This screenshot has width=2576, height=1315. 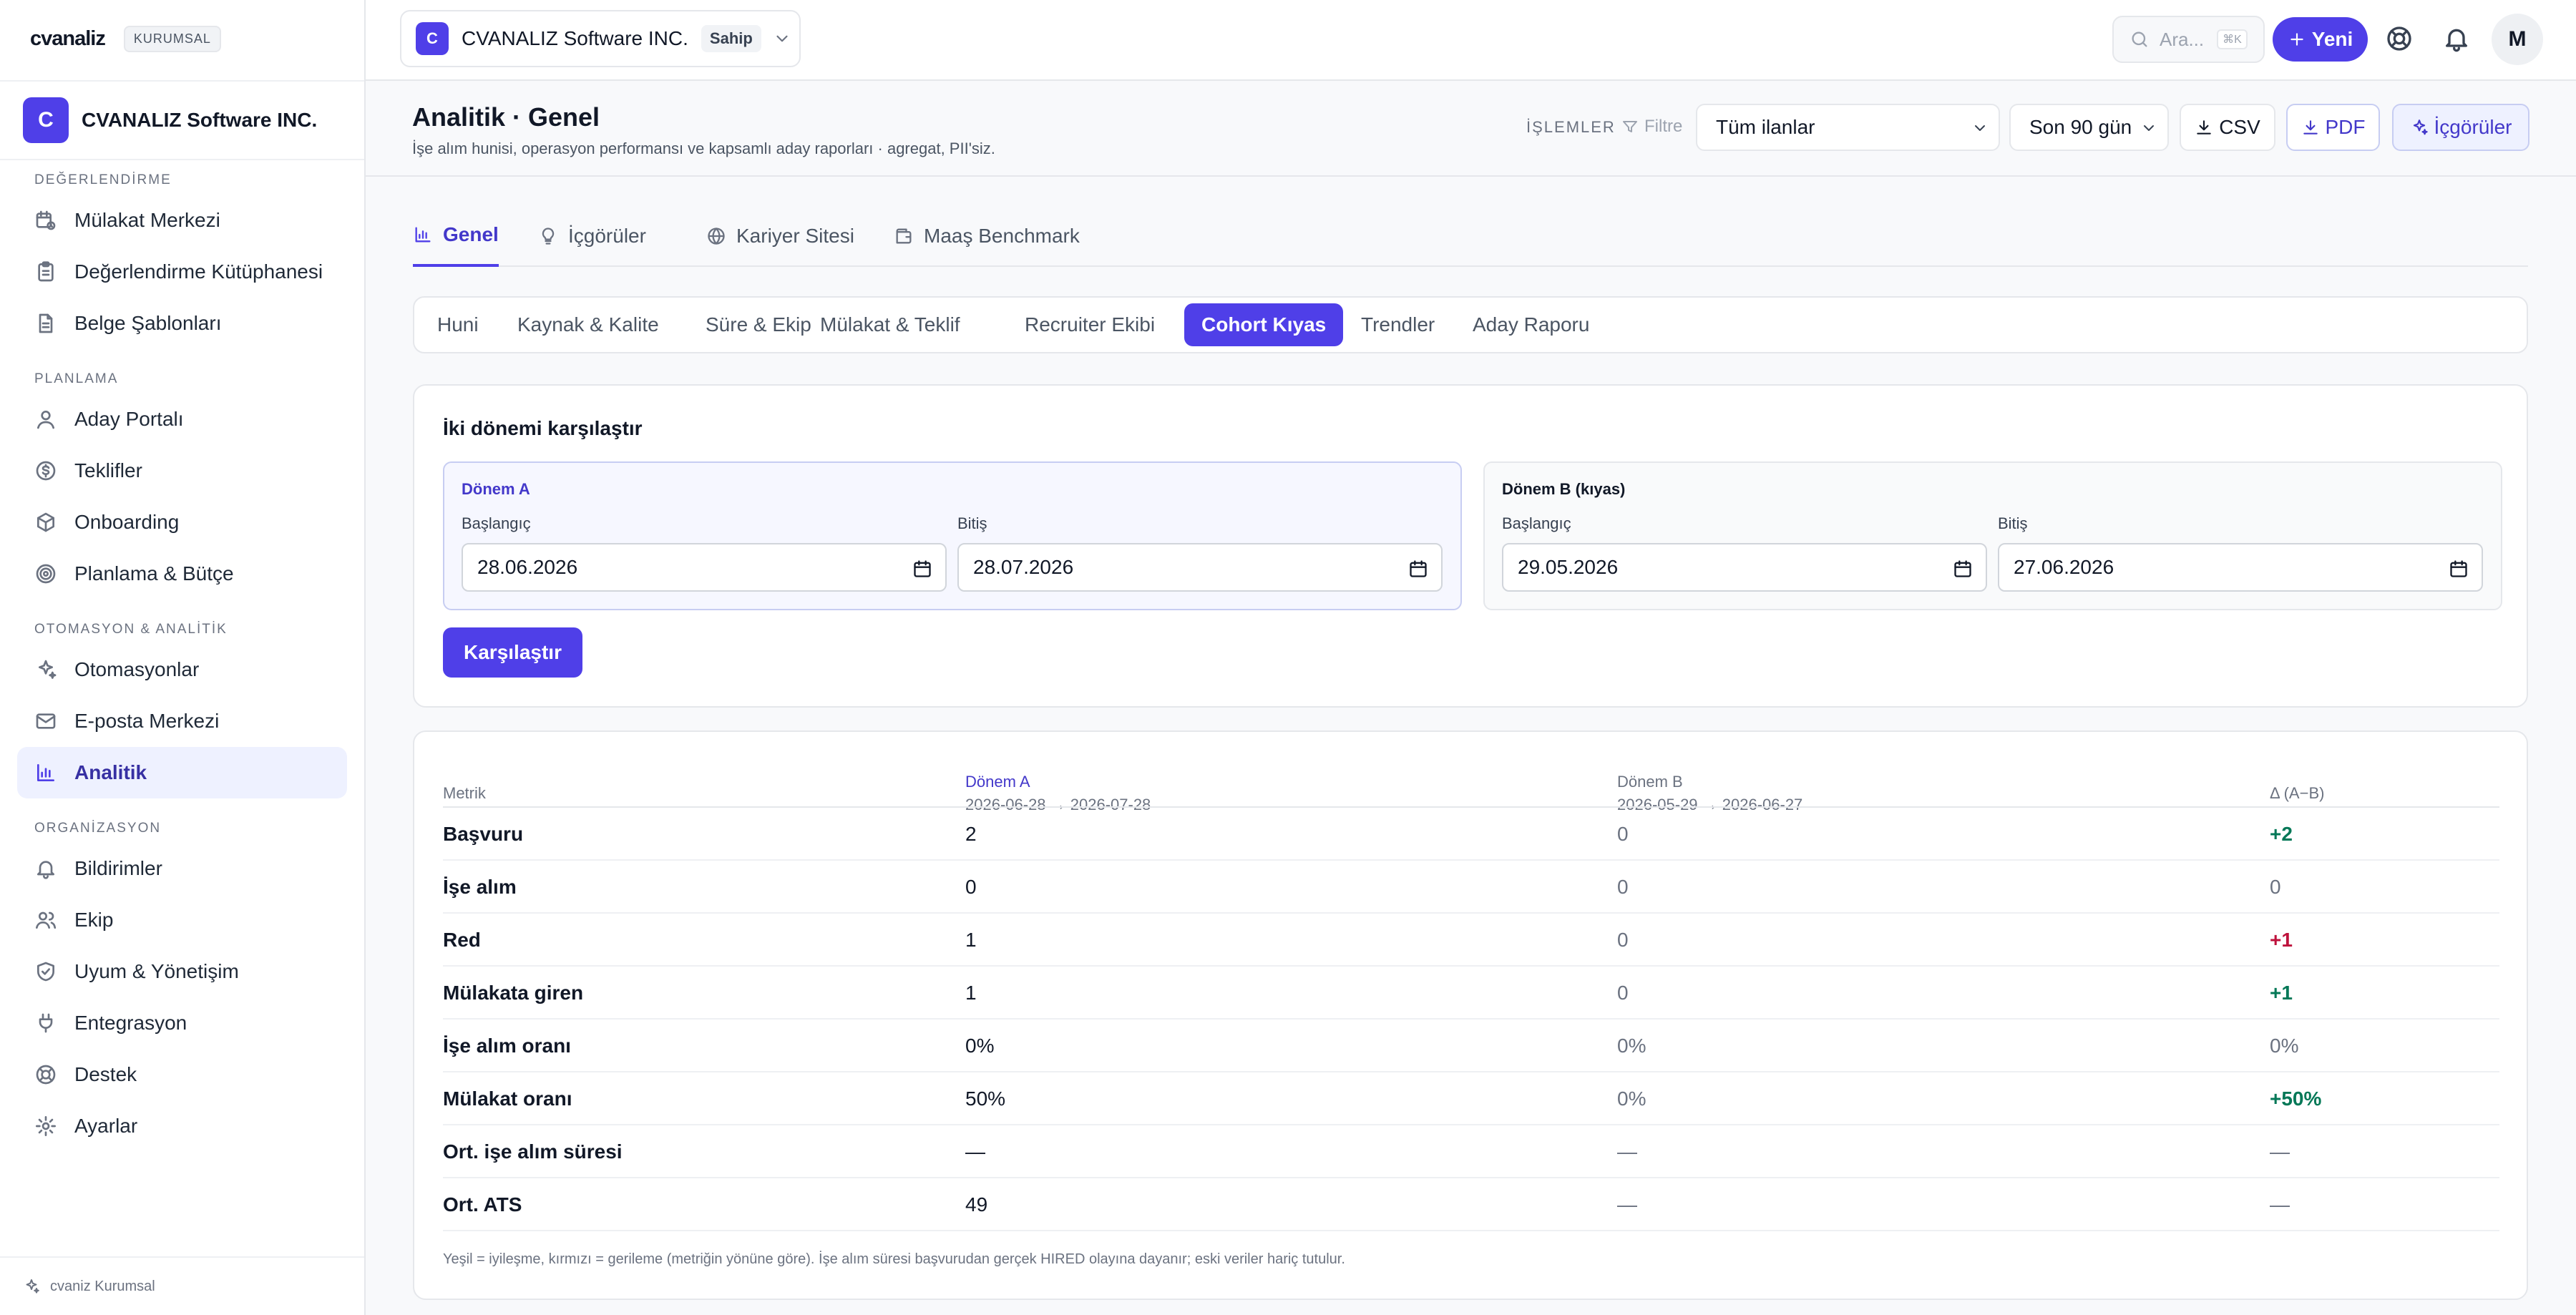 I want to click on metric-name: İşe alım oranı, so click(x=507, y=1046).